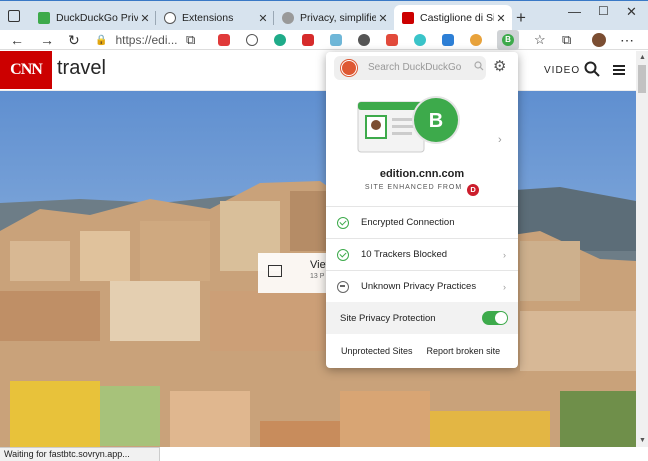 This screenshot has width=648, height=461. What do you see at coordinates (422, 351) in the screenshot?
I see `popup-footer: Unprotected Sites Report broken site` at bounding box center [422, 351].